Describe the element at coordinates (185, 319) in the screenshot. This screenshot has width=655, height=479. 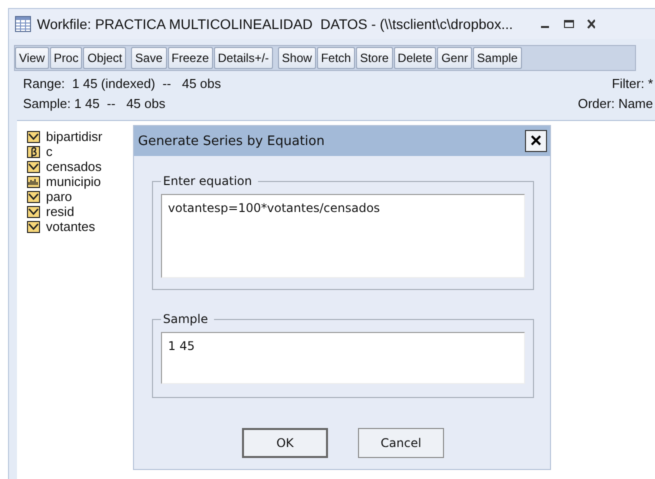
I see `group-label: Sample` at that location.